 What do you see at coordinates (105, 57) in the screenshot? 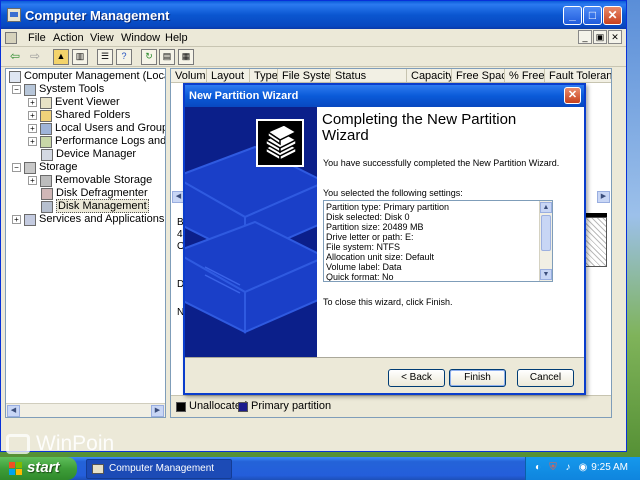
I see `properties-icon: ☰` at bounding box center [105, 57].